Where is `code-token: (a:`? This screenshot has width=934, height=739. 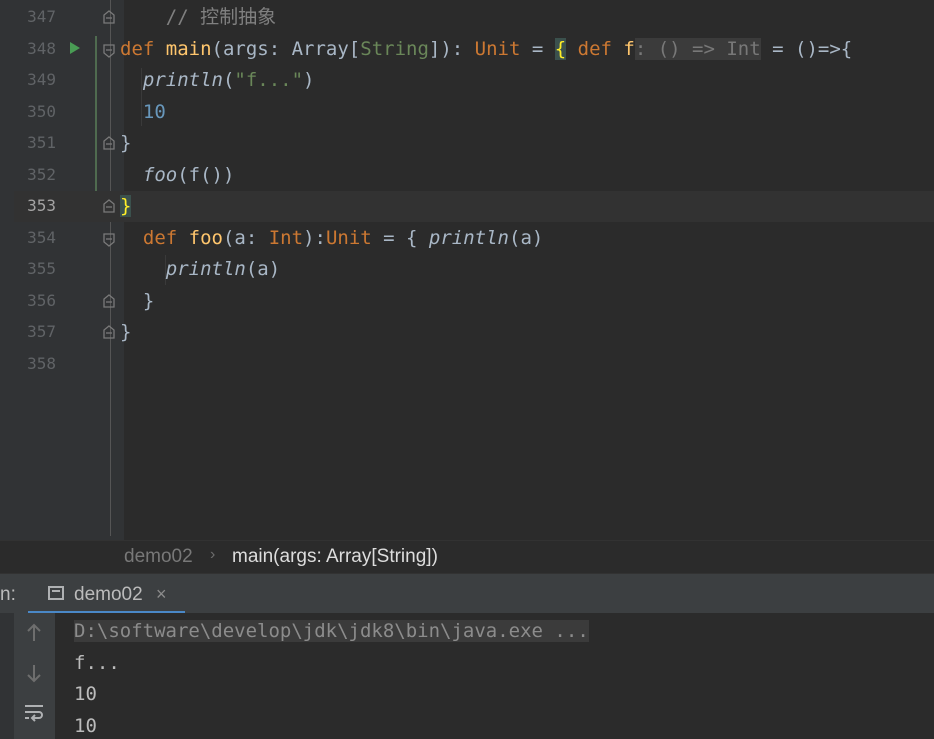
code-token: (a: is located at coordinates (245, 237).